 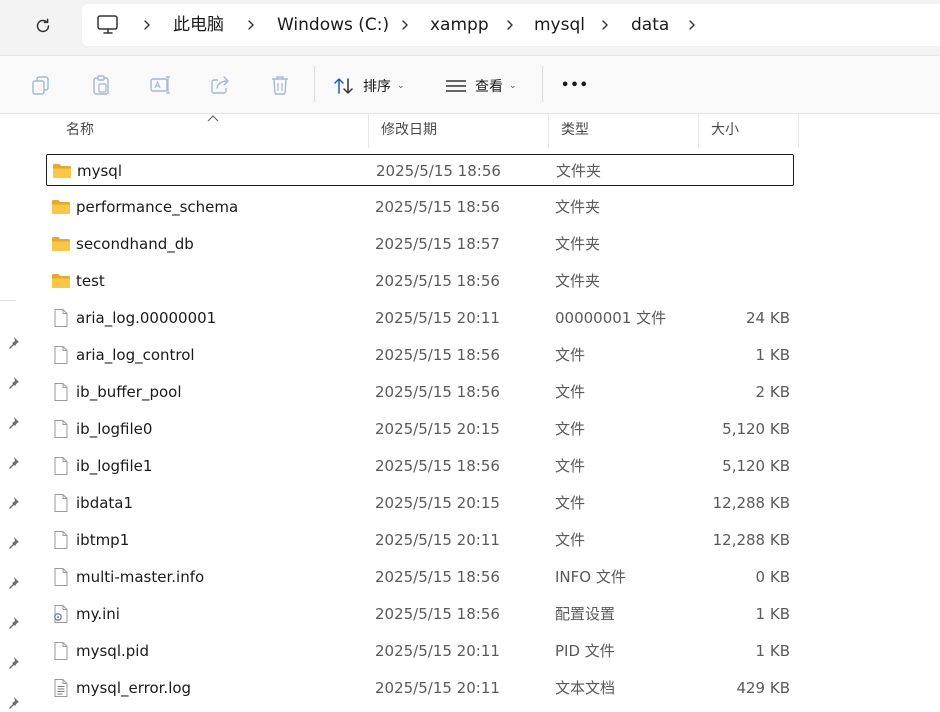 I want to click on file-modified-date: 2025/5/15 20:15, so click(x=437, y=429).